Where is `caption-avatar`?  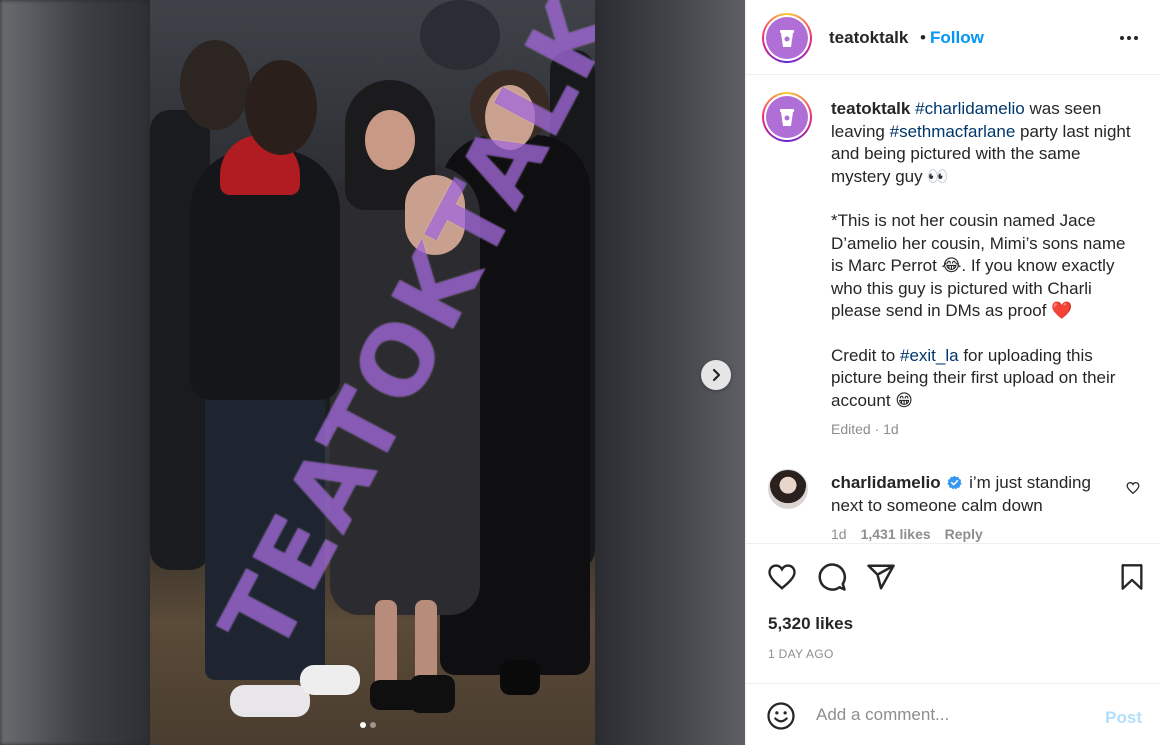 caption-avatar is located at coordinates (787, 117).